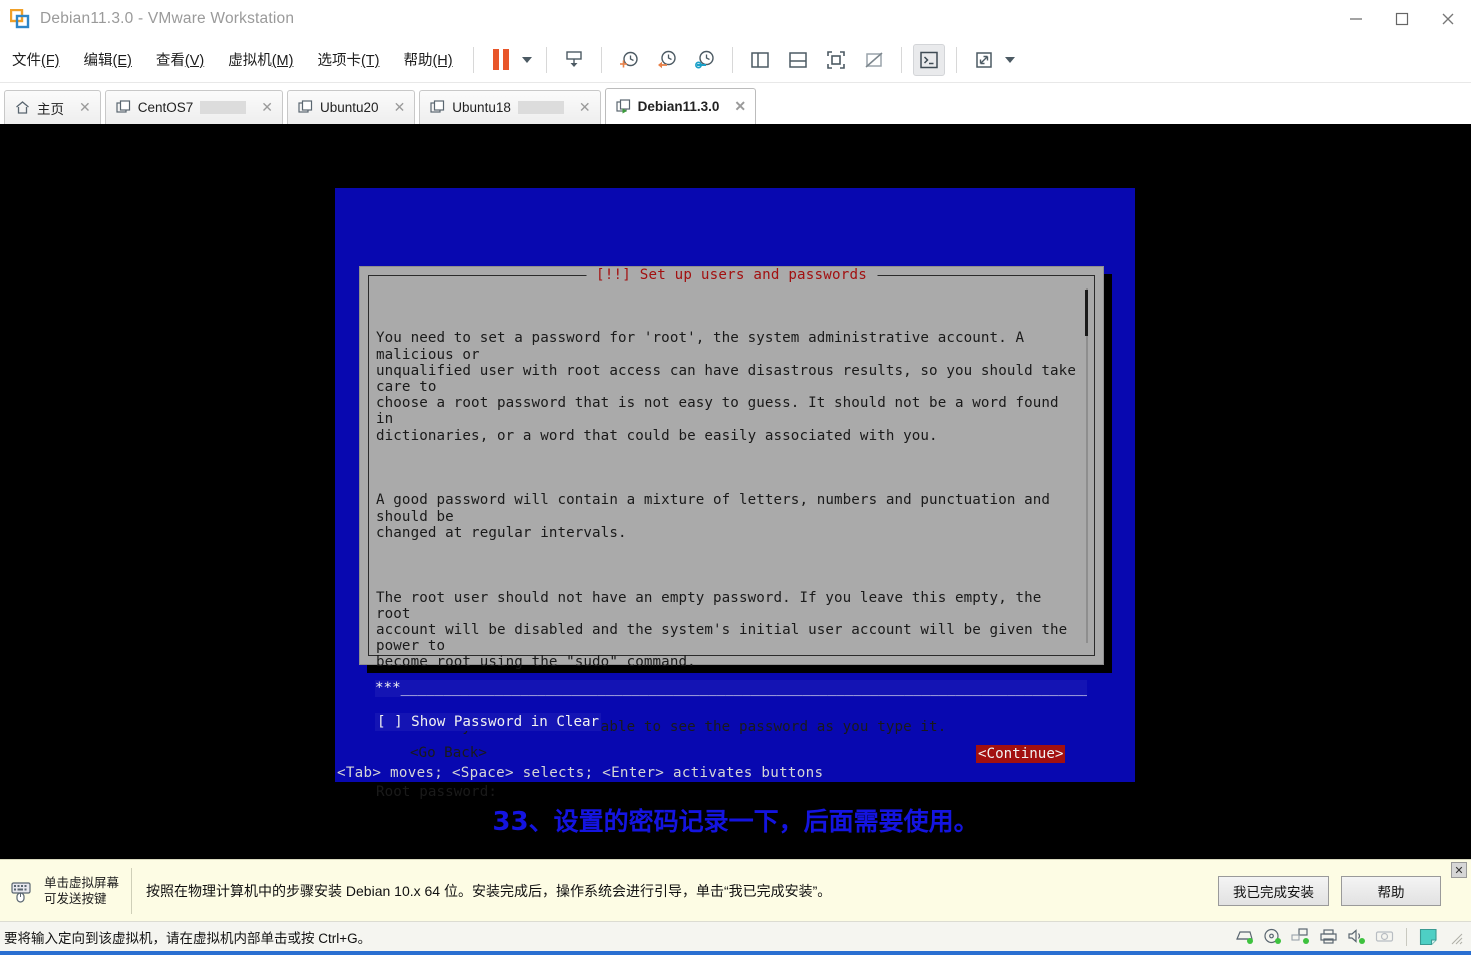 The image size is (1471, 955). I want to click on tab-ubuntu18: Ubuntu18 ✕, so click(510, 107).